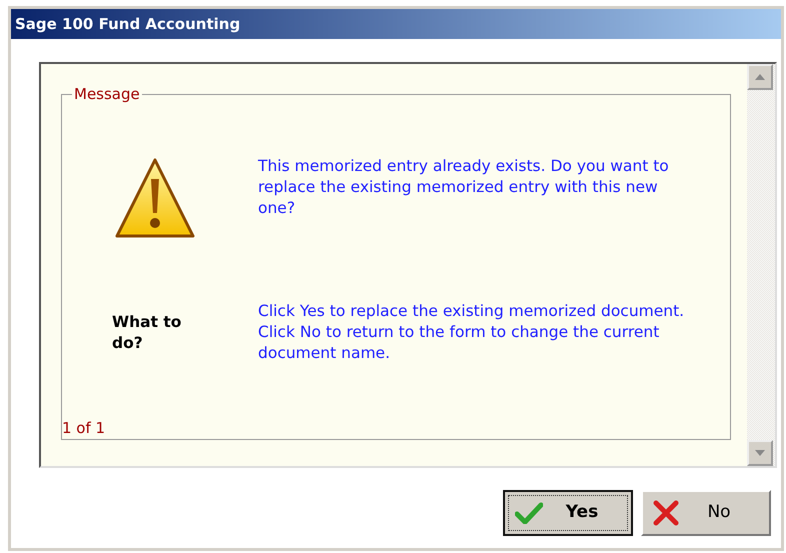  I want to click on scroll-down-button, so click(760, 453).